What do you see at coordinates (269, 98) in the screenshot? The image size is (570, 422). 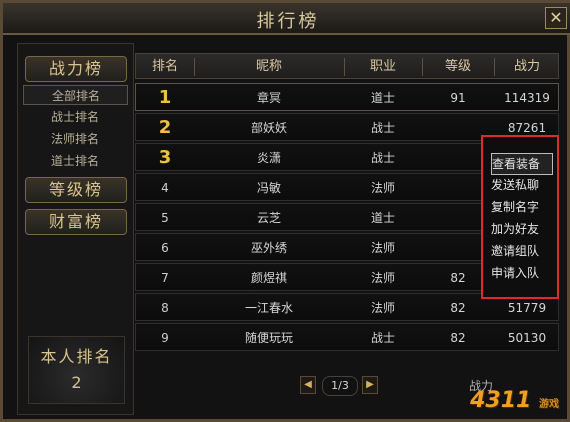 I see `player-name: 章冥` at bounding box center [269, 98].